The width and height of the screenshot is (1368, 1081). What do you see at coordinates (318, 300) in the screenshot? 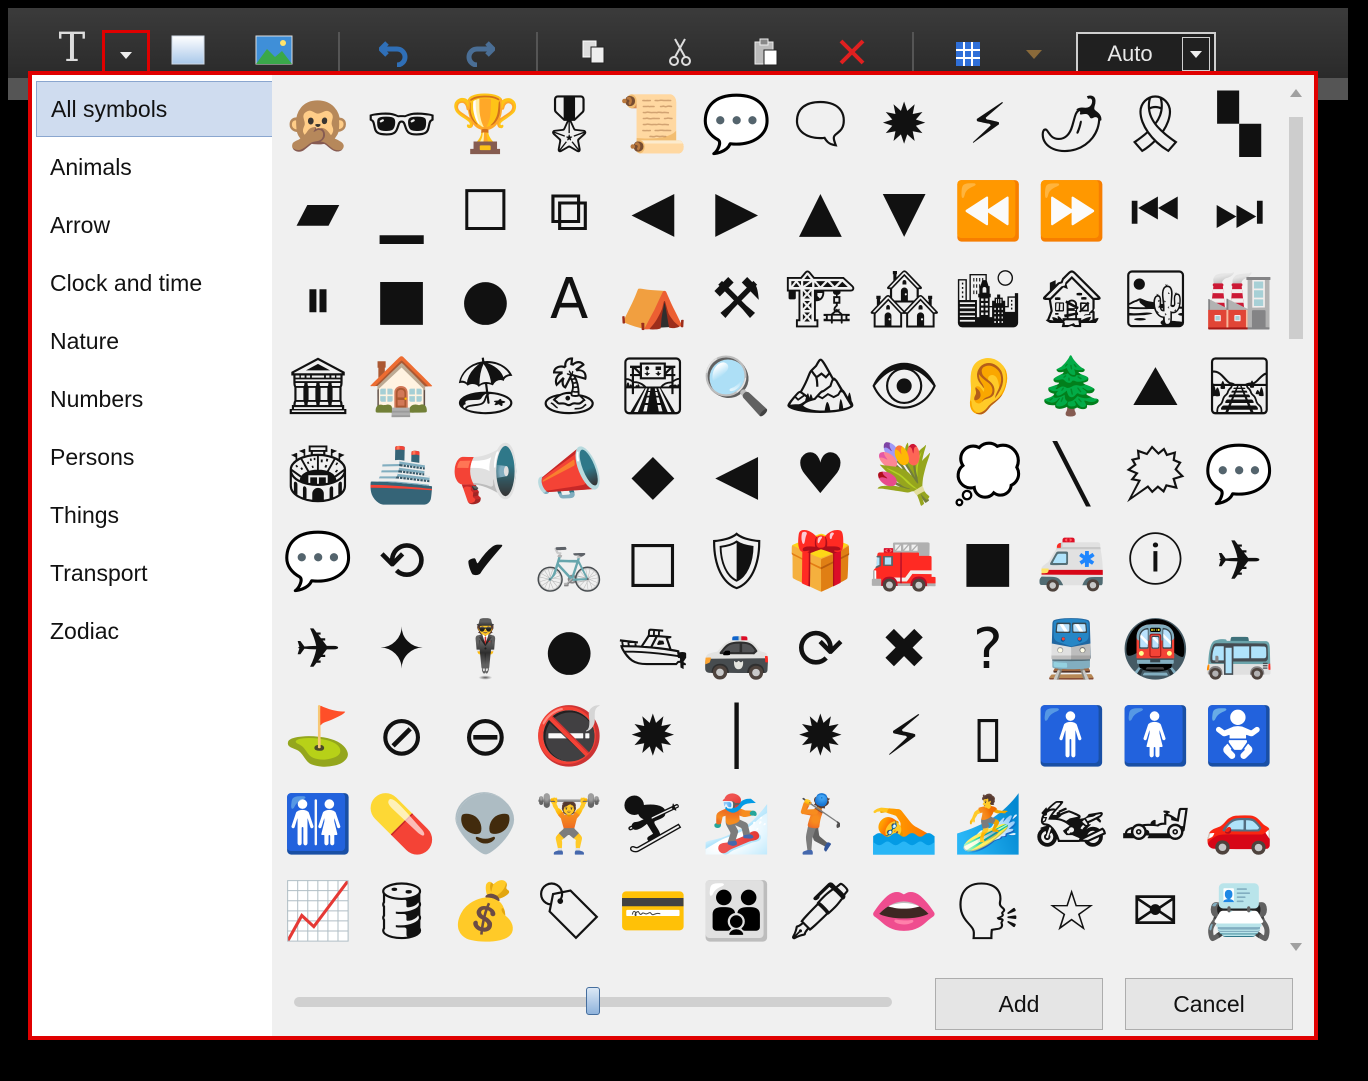
I see `symbol-item: ⏸` at bounding box center [318, 300].